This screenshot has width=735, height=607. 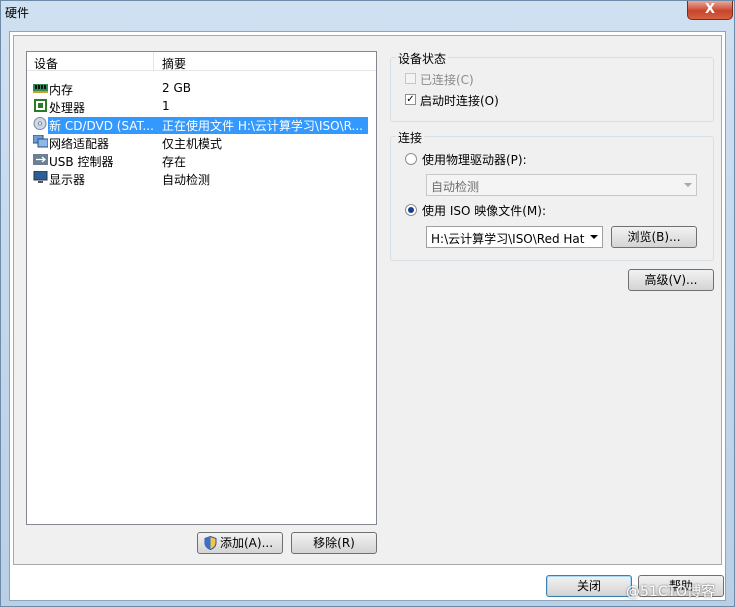 I want to click on connected-checkbox, so click(x=410, y=78).